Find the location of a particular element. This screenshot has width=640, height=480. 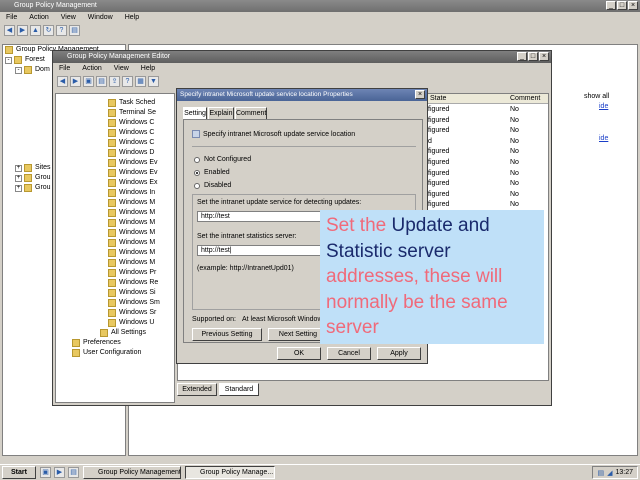

radio-enabled is located at coordinates (197, 172).